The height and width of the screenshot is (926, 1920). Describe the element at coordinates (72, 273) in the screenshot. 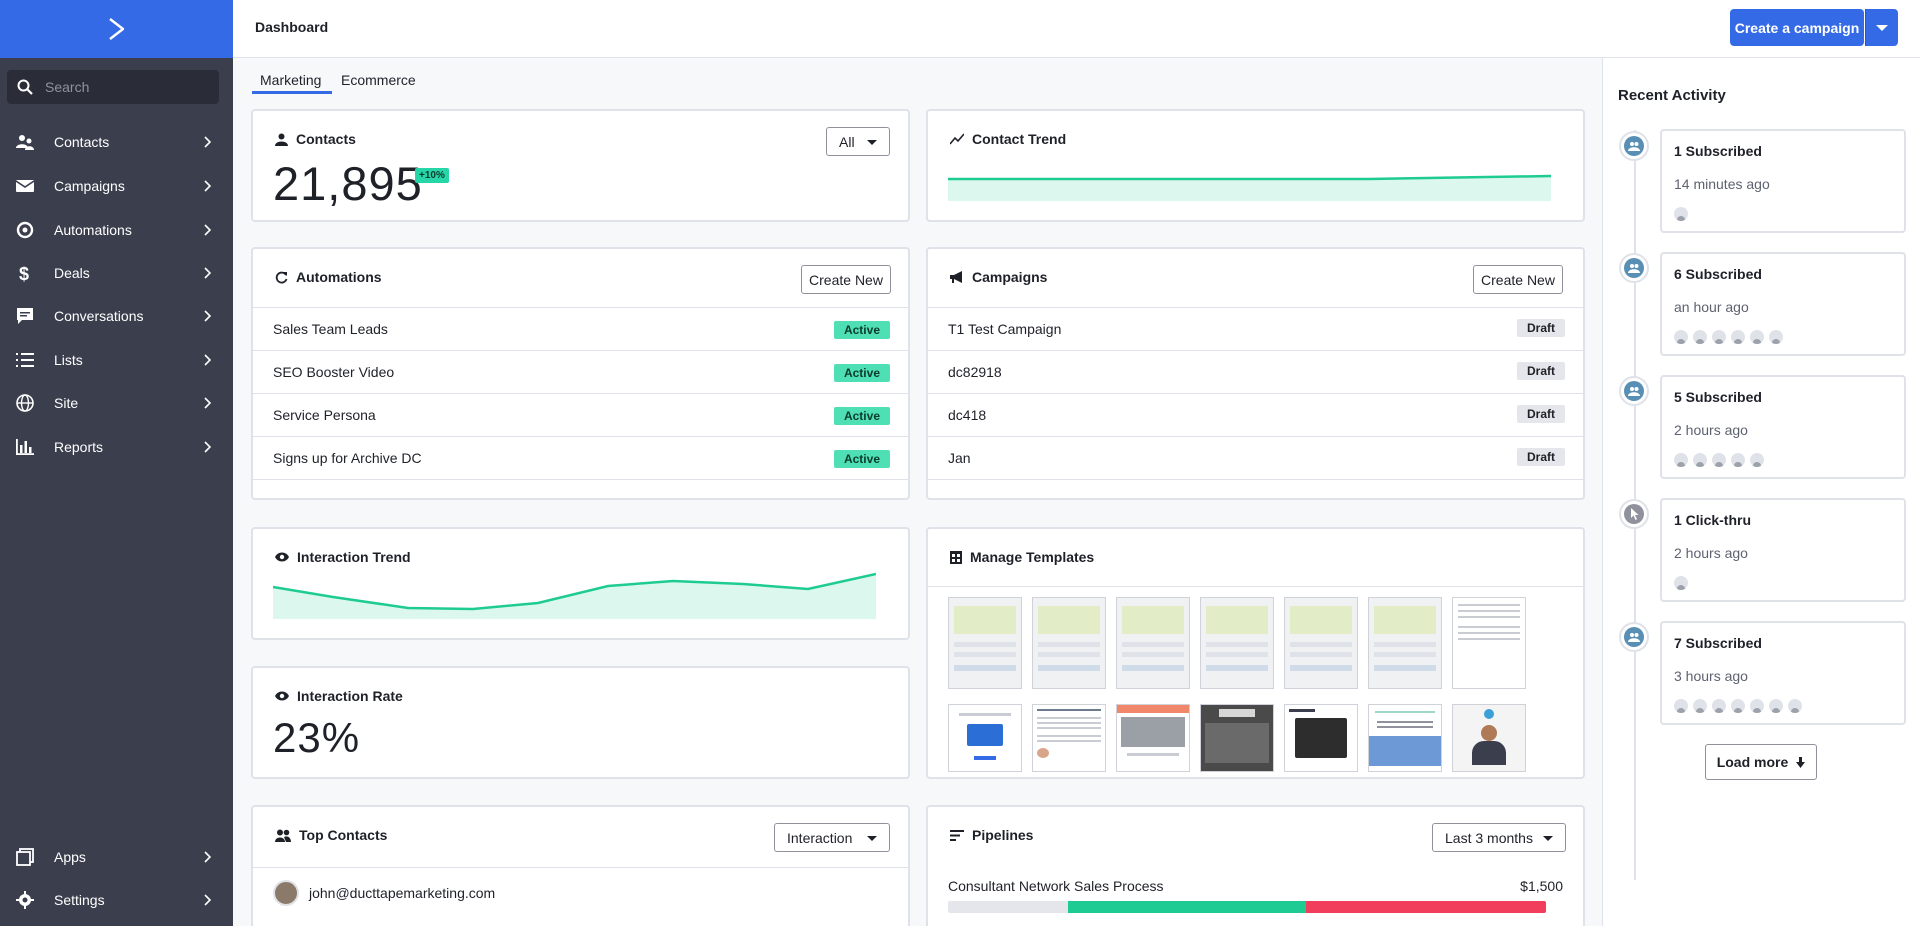

I see `sidebar-item-label: Deals` at that location.